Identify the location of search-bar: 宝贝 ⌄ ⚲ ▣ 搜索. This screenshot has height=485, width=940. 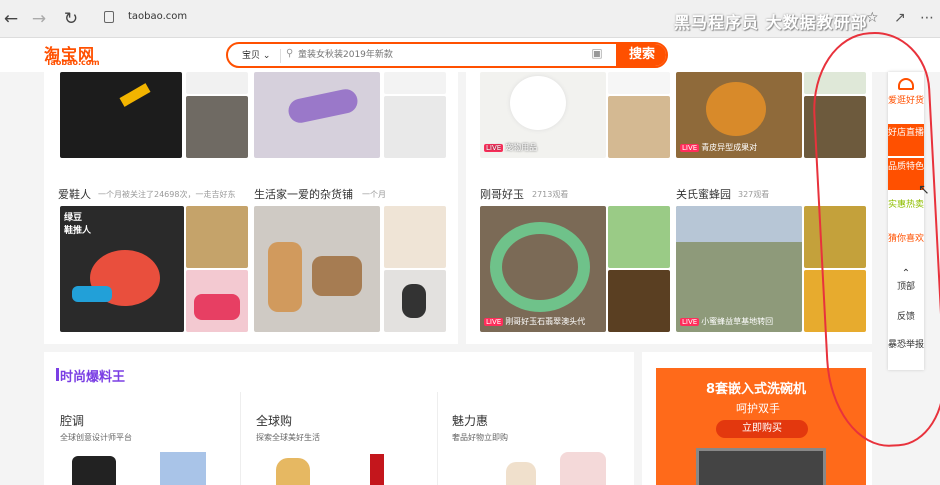
(447, 55).